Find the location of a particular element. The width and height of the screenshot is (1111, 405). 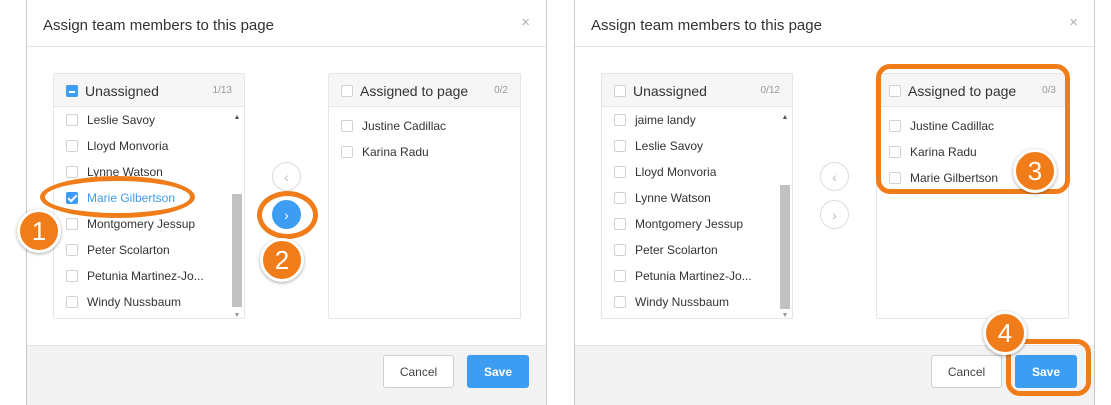

assigned-panel-header: Assigned to page 0/3 is located at coordinates (972, 90).